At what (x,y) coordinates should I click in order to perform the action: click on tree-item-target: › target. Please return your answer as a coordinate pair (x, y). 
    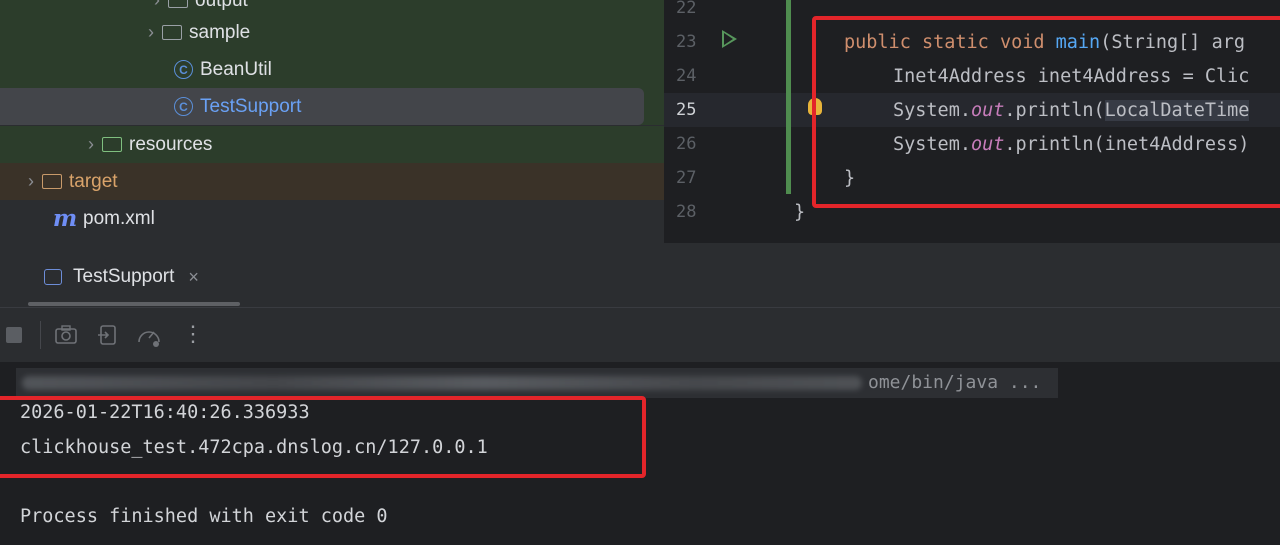
    Looking at the image, I should click on (332, 181).